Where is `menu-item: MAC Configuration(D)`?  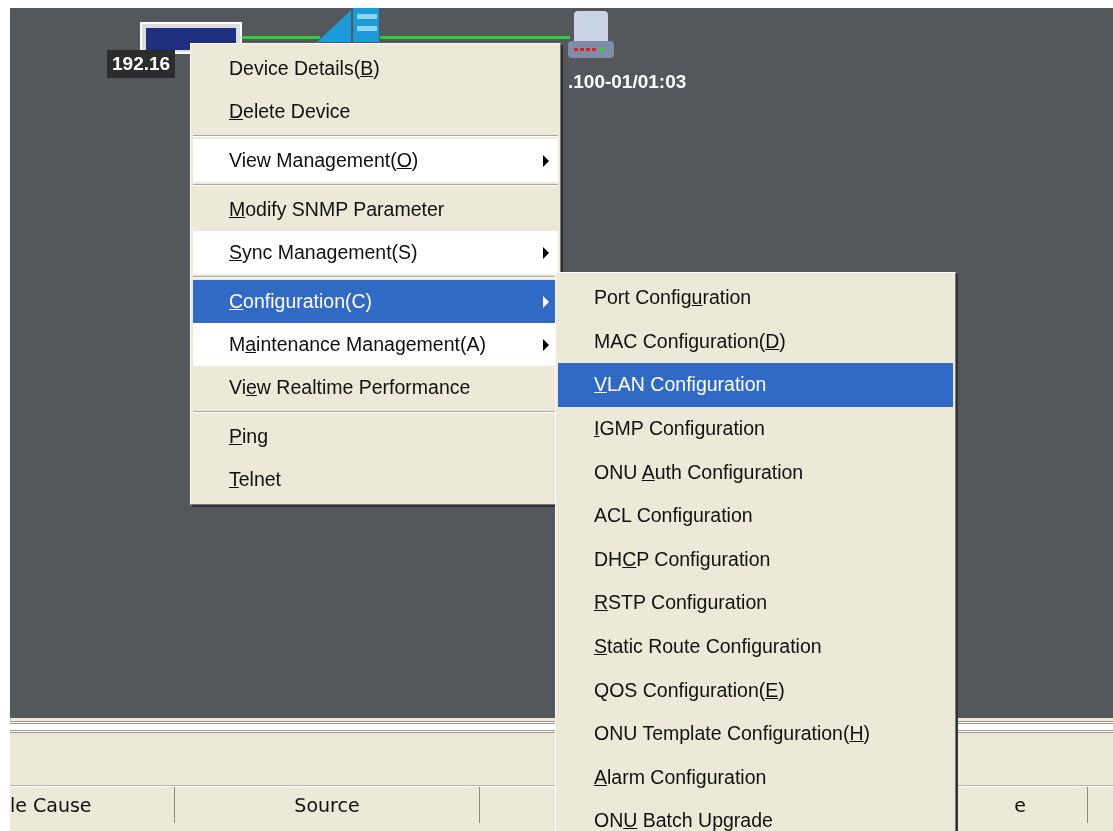 menu-item: MAC Configuration(D) is located at coordinates (755, 341).